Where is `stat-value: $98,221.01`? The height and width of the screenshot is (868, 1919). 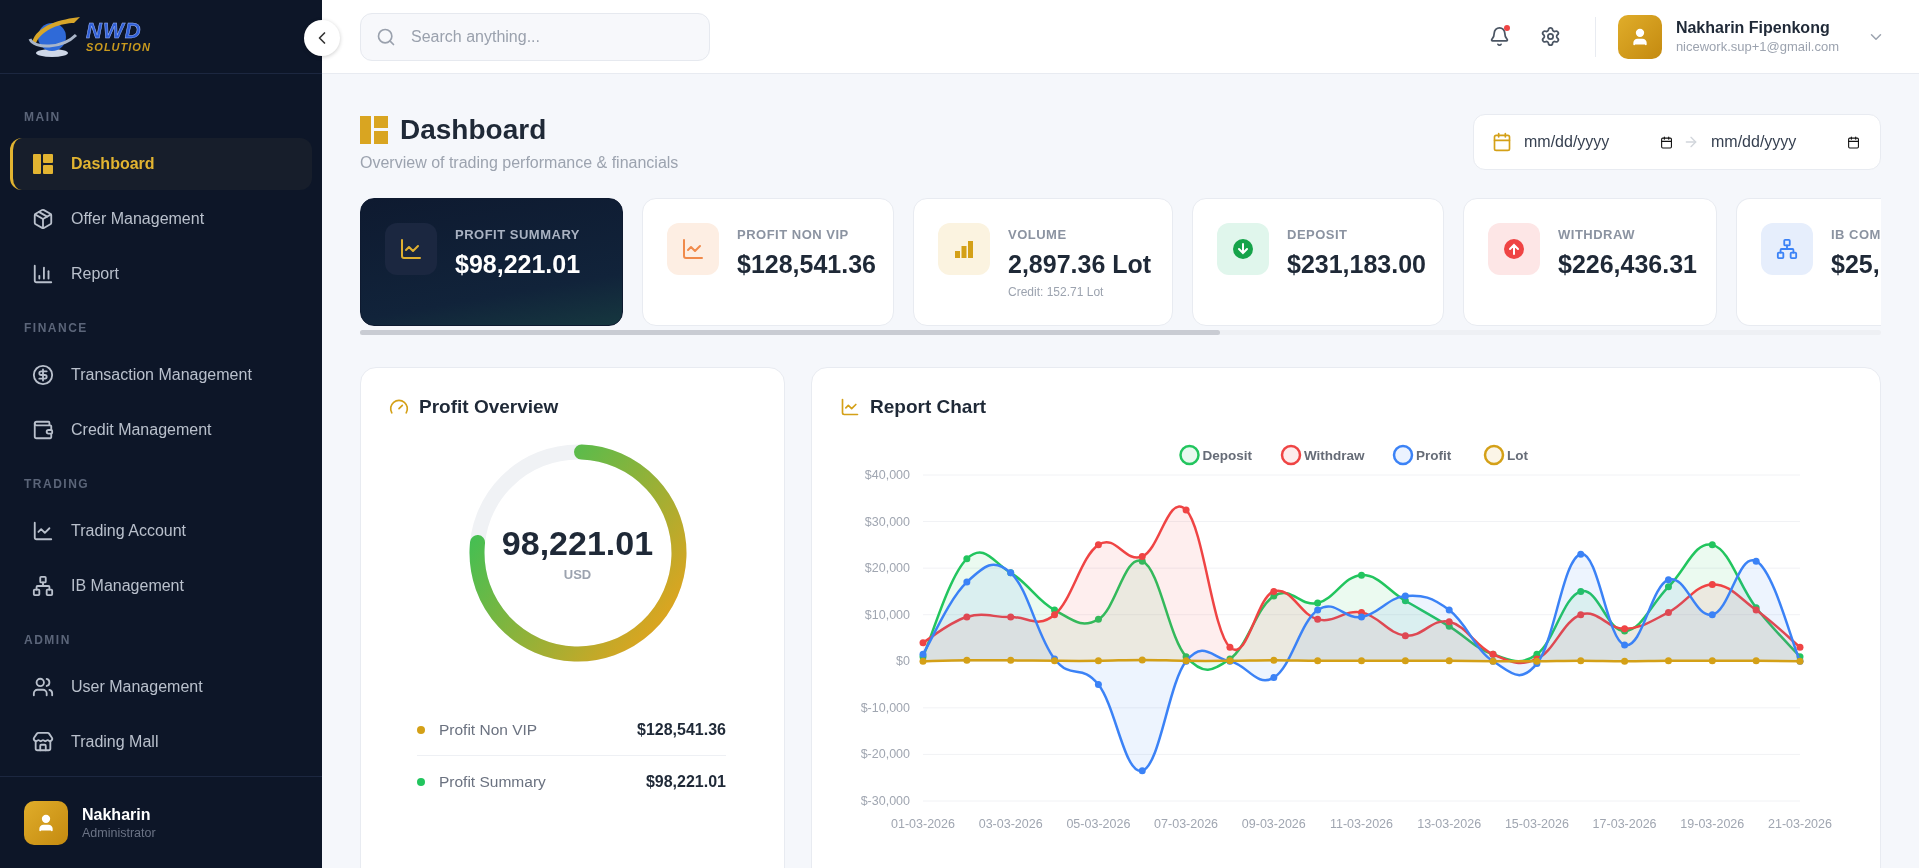 stat-value: $98,221.01 is located at coordinates (518, 264).